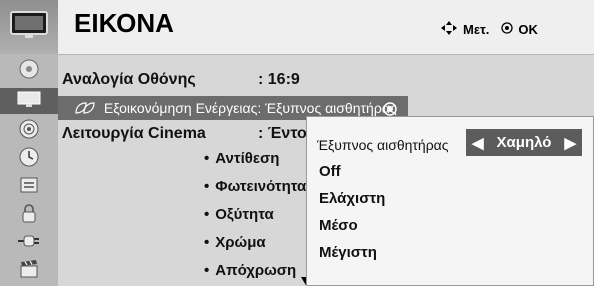 The height and width of the screenshot is (286, 594). I want to click on menu-item-label: Αναλογία Οθόνης, so click(129, 79).